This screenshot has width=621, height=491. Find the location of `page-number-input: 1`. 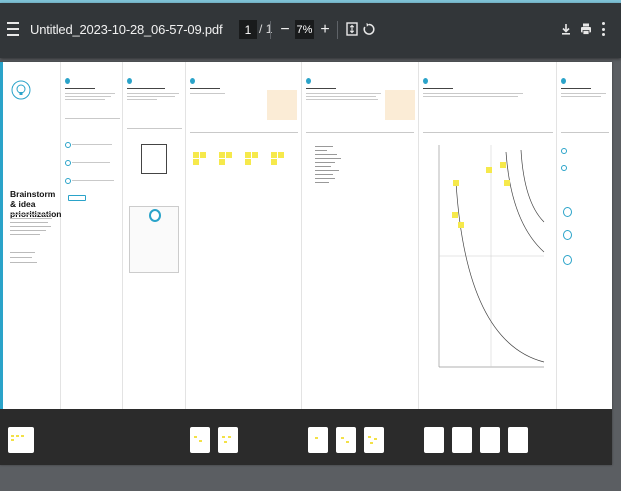

page-number-input: 1 is located at coordinates (248, 29).